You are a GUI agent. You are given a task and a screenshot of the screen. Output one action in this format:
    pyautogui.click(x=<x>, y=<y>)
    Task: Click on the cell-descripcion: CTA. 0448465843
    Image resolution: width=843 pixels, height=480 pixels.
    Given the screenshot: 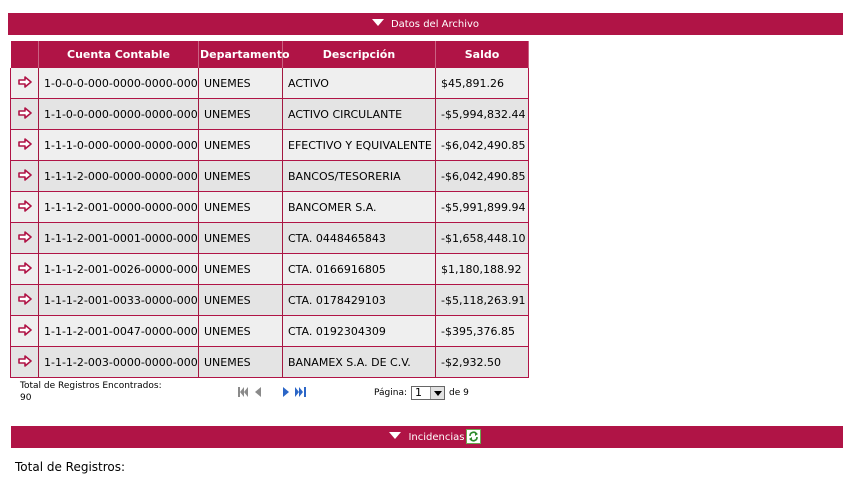 What is the action you would take?
    pyautogui.click(x=359, y=238)
    